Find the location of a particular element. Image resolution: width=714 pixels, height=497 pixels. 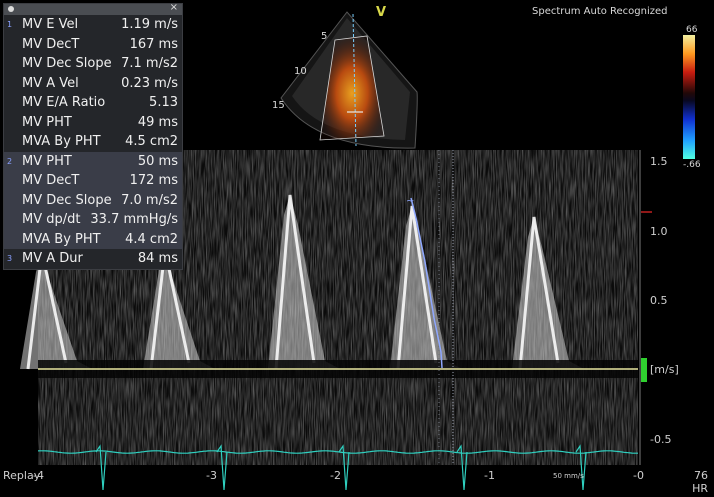

measurement-row: MV DecT 167 ms is located at coordinates (93, 45).